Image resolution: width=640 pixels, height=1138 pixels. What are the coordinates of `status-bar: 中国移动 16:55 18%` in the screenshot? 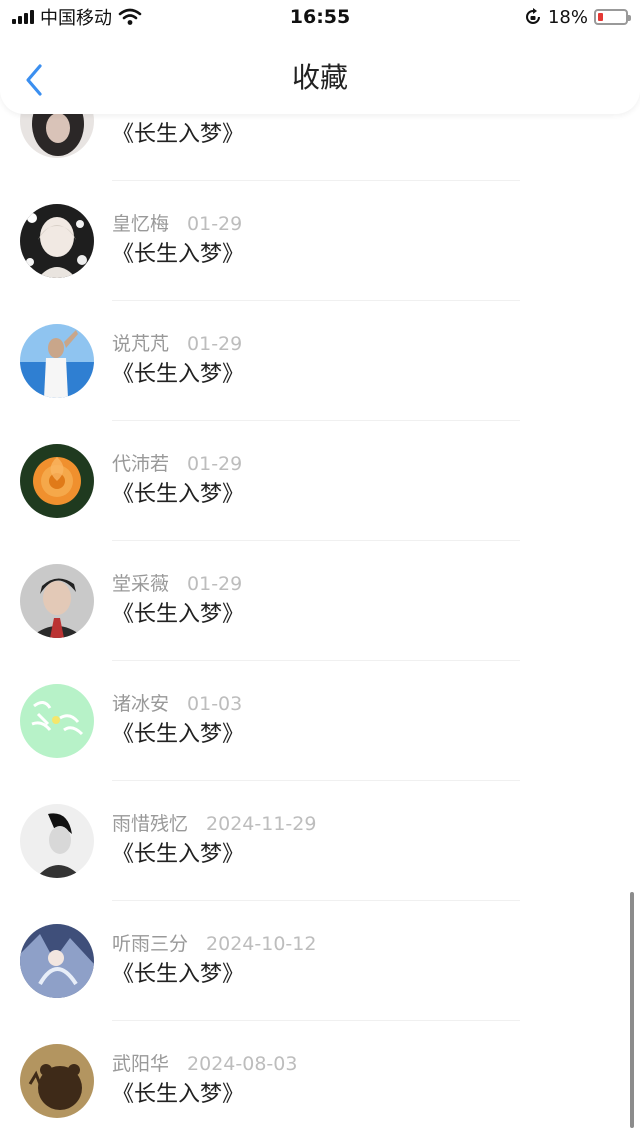 It's located at (320, 17).